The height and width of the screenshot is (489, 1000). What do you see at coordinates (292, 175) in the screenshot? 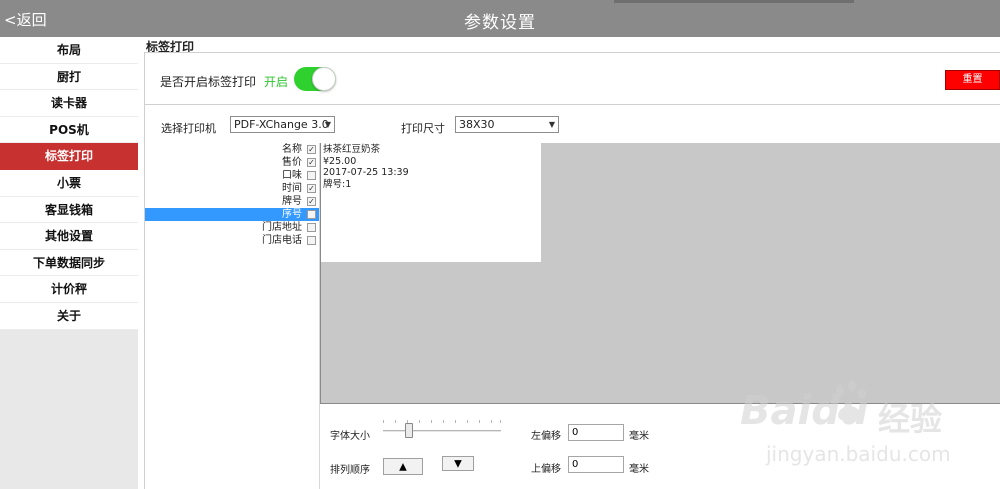
I see `field-name: 口味` at bounding box center [292, 175].